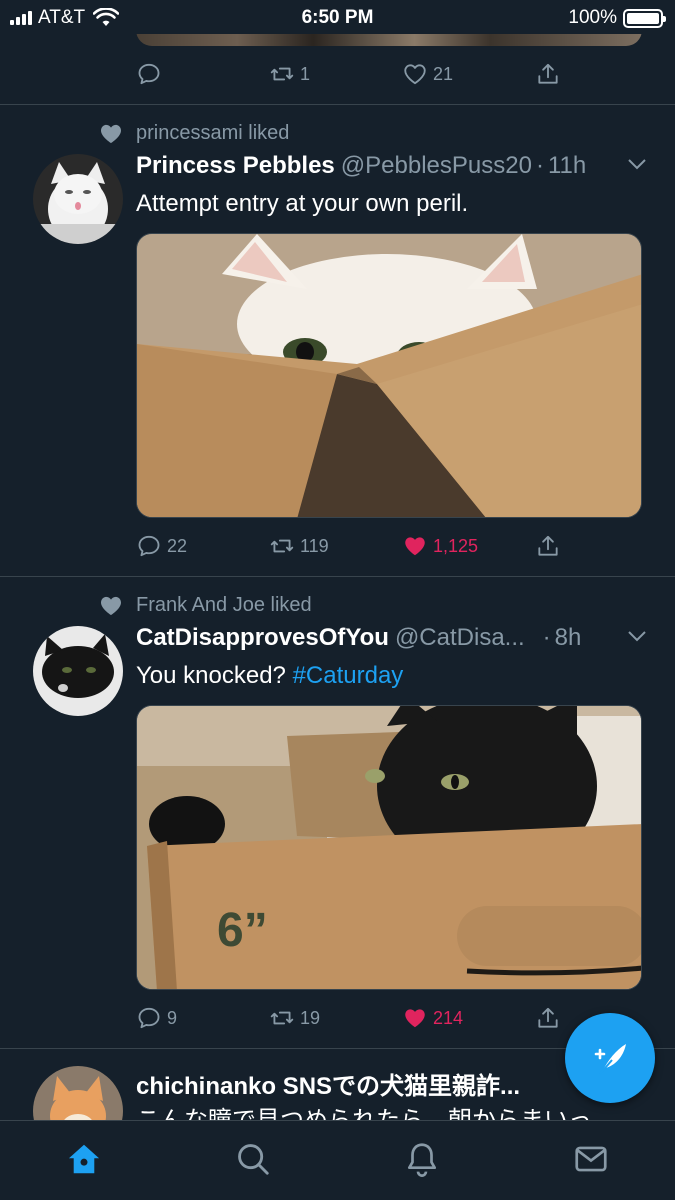 Image resolution: width=675 pixels, height=1200 pixels. I want to click on tweet-header: Princess Pebbles @PebblesPuss20 · 11h, so click(391, 166).